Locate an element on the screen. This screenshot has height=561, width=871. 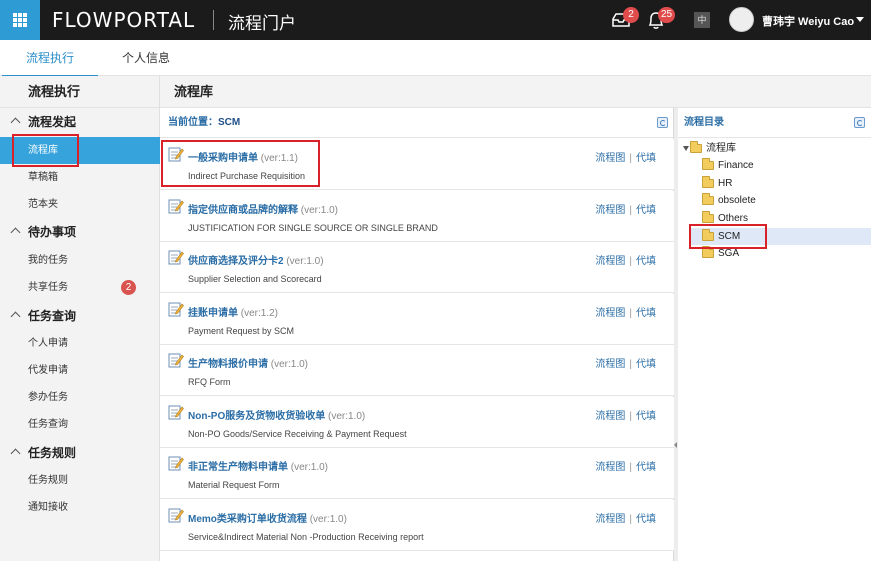
highlight-box-tree is located at coordinates (728, 236).